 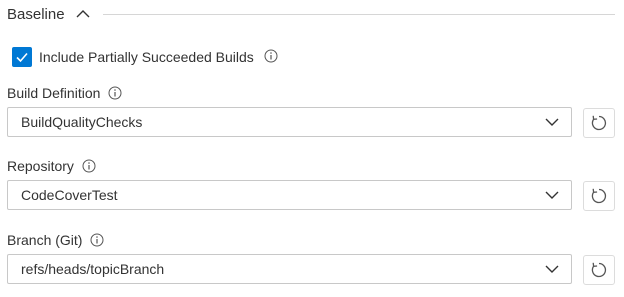 I want to click on include-partial-builds-label: Include Partially Succeeded Builds, so click(x=146, y=57).